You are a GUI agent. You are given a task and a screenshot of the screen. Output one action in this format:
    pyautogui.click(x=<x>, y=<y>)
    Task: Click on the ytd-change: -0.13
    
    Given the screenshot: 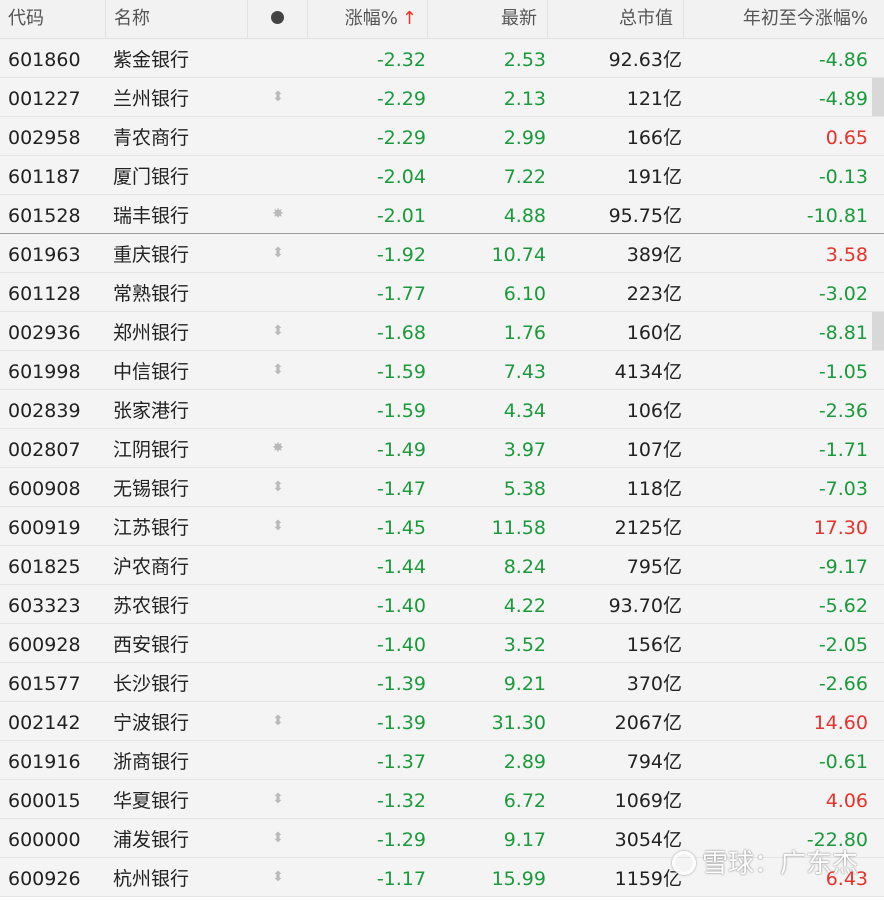 What is the action you would take?
    pyautogui.click(x=843, y=177)
    